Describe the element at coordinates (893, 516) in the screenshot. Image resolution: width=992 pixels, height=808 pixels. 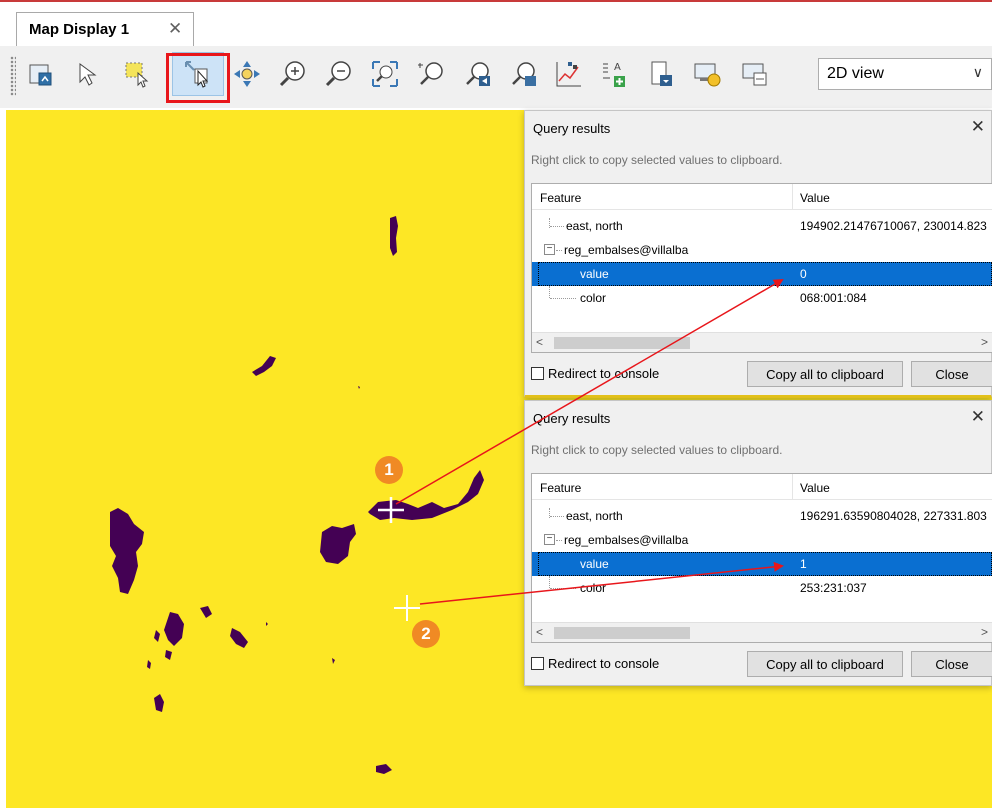
I see `value-cell: 196291.63590804028, 227331.803` at that location.